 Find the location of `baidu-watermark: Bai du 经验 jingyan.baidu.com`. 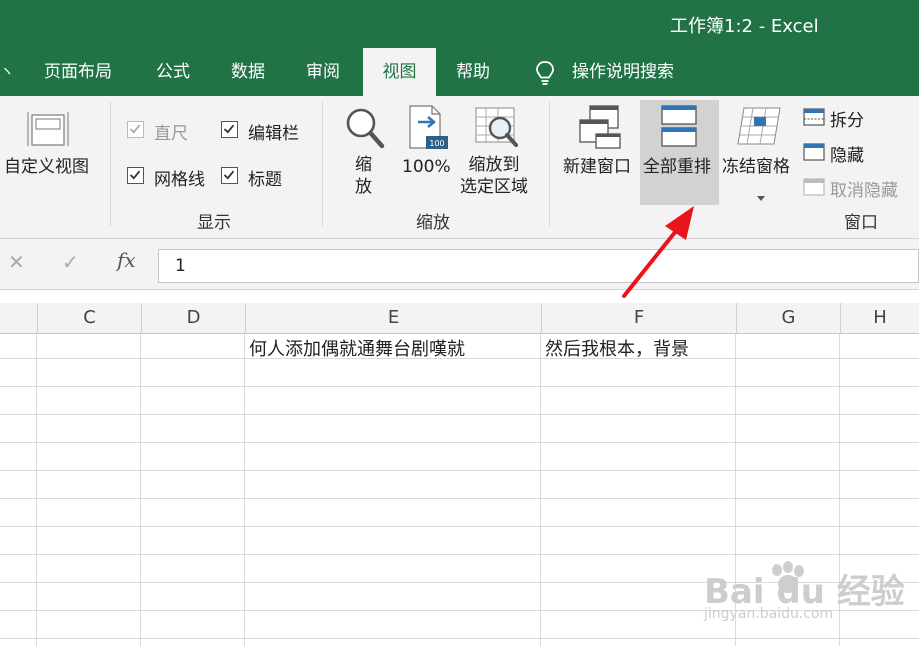

baidu-watermark: Bai du 经验 jingyan.baidu.com is located at coordinates (805, 595).